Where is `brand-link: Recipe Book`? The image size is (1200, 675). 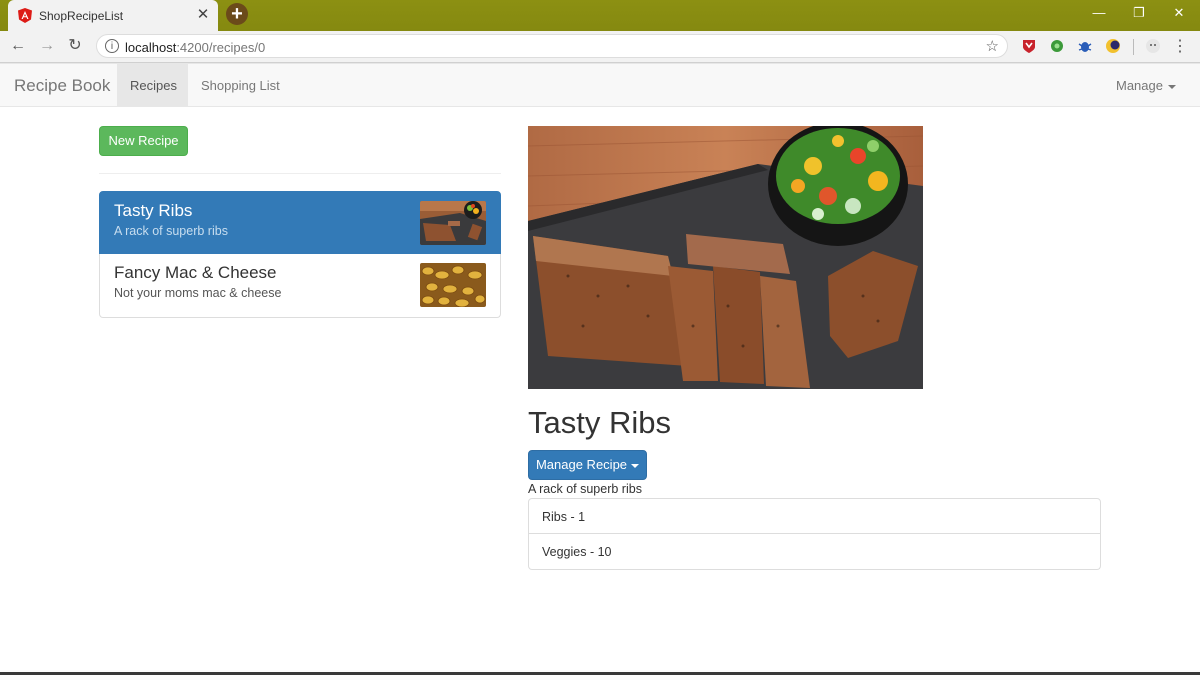 brand-link: Recipe Book is located at coordinates (62, 86).